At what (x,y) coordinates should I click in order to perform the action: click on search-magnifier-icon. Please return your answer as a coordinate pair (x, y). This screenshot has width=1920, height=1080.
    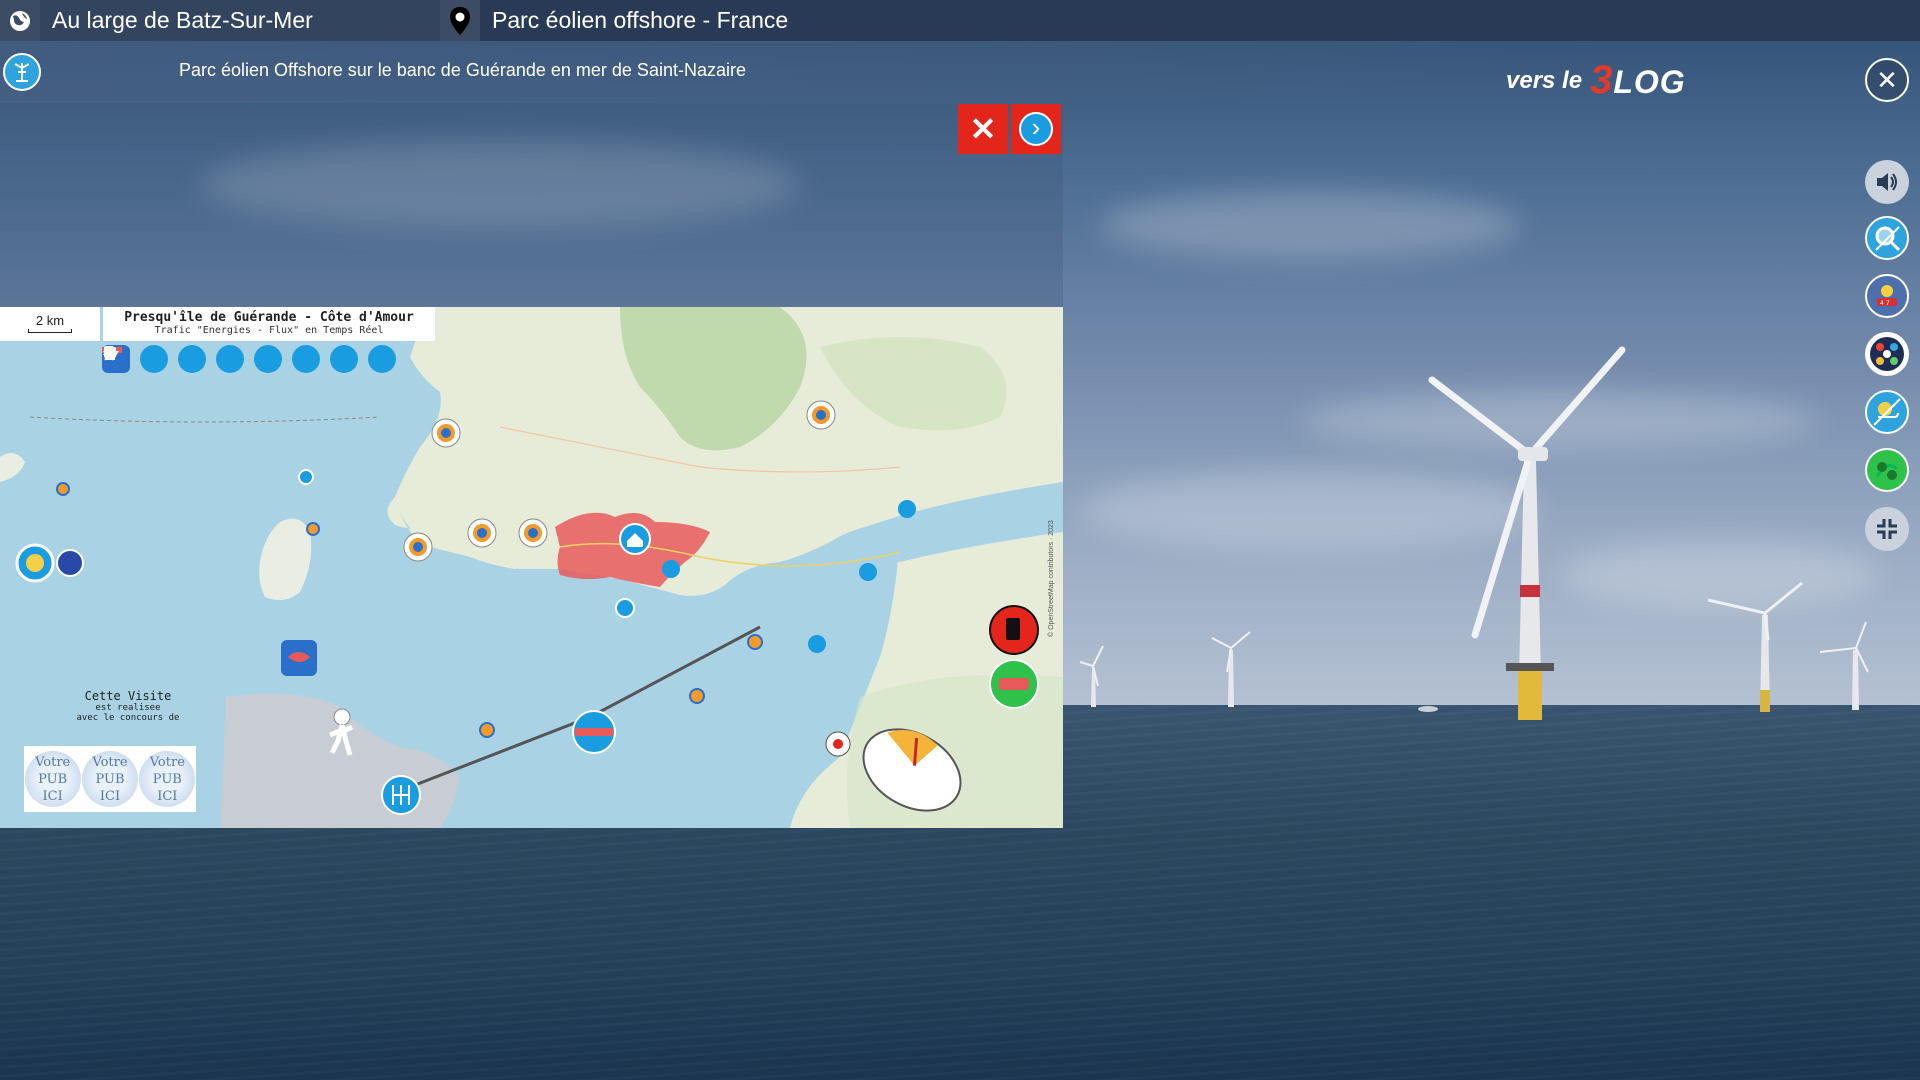
    Looking at the image, I should click on (1888, 239).